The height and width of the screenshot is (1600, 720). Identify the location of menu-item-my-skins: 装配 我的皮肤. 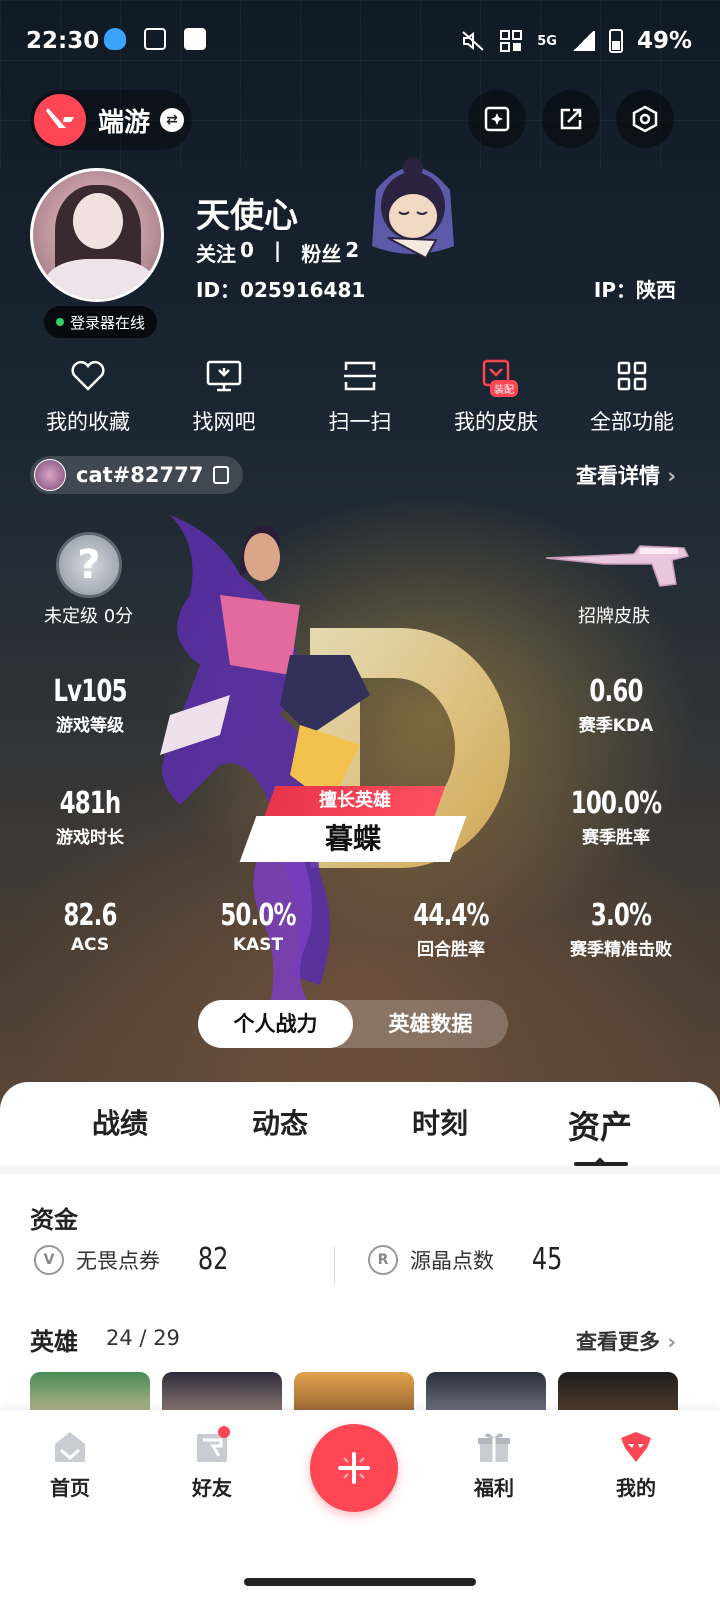
(496, 397).